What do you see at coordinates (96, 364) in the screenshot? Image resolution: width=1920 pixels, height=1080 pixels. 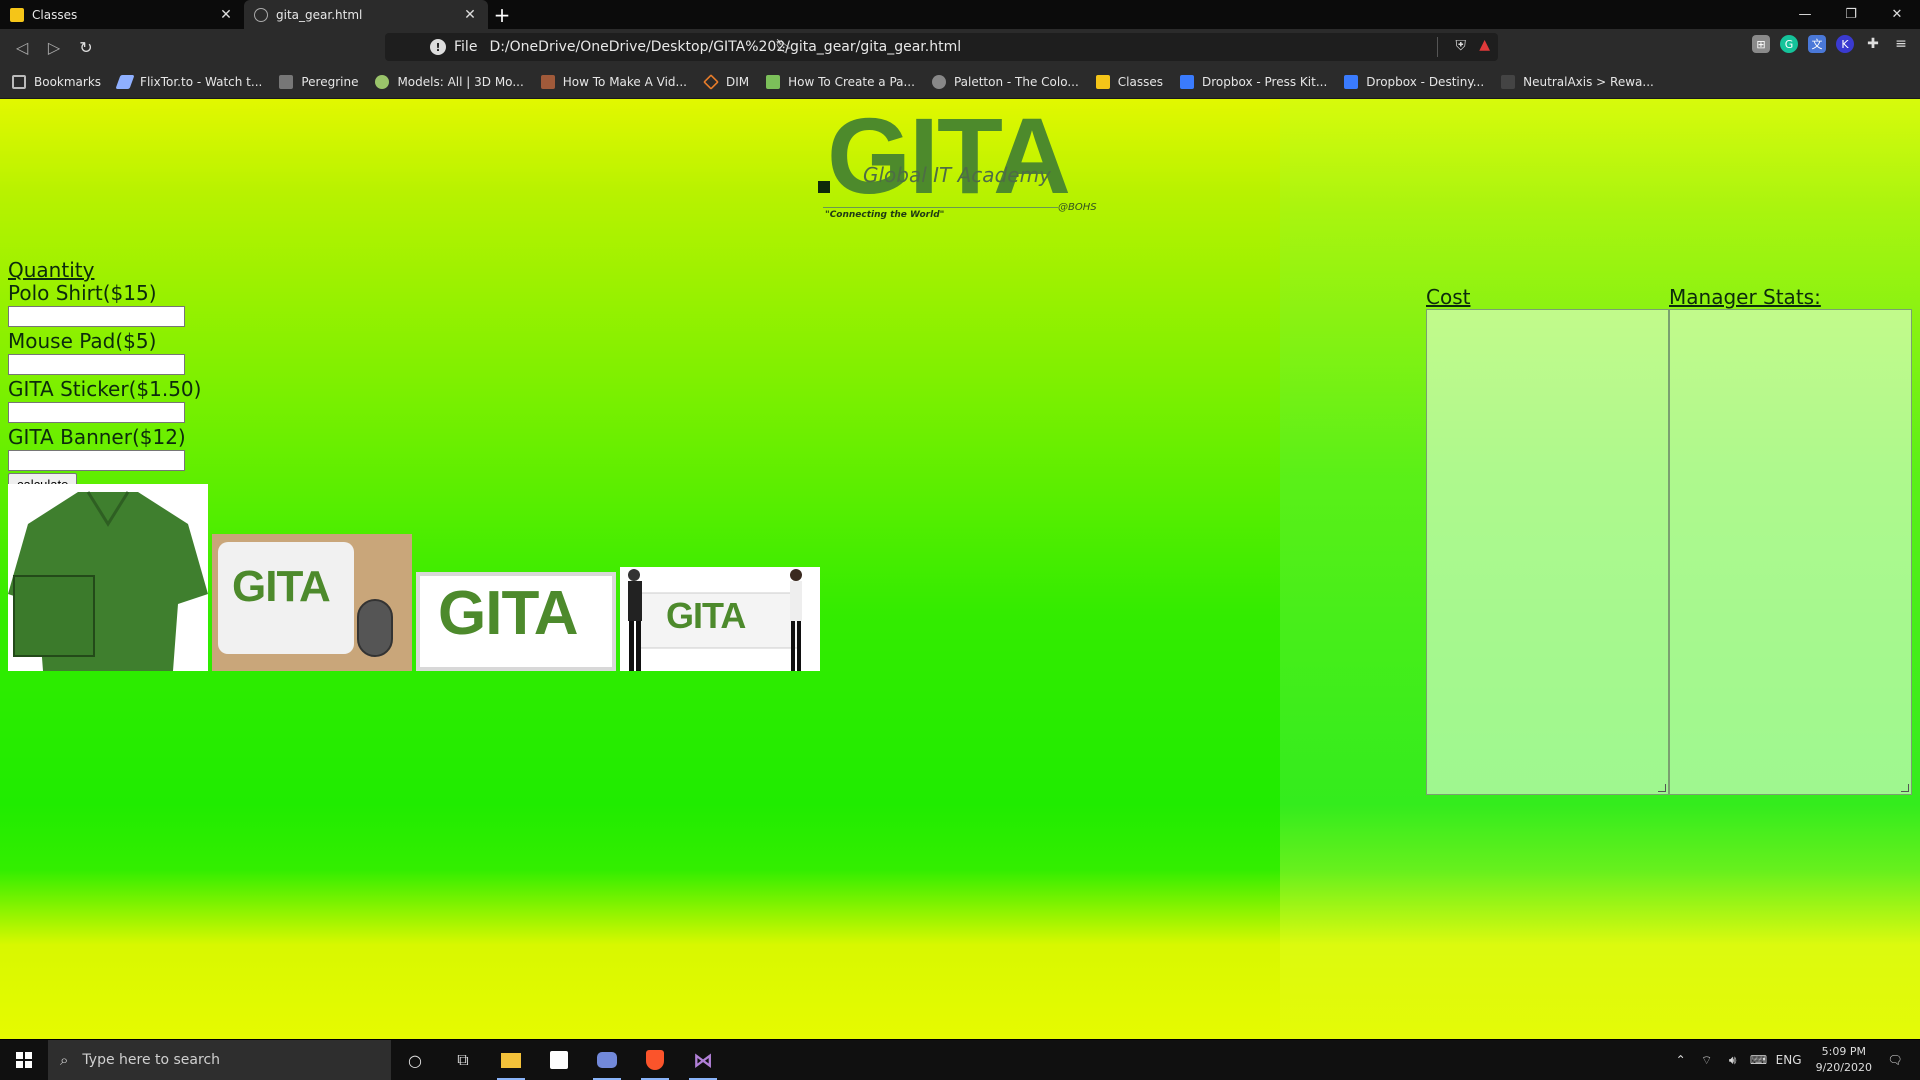 I see `mouse-pad-quantity-input` at bounding box center [96, 364].